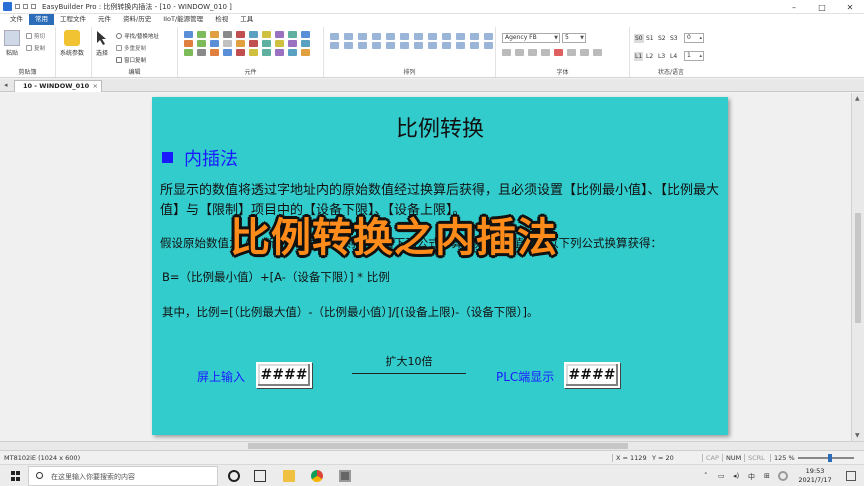 The width and height of the screenshot is (864, 486). Describe the element at coordinates (545, 52) in the screenshot. I see `strike-icon` at that location.